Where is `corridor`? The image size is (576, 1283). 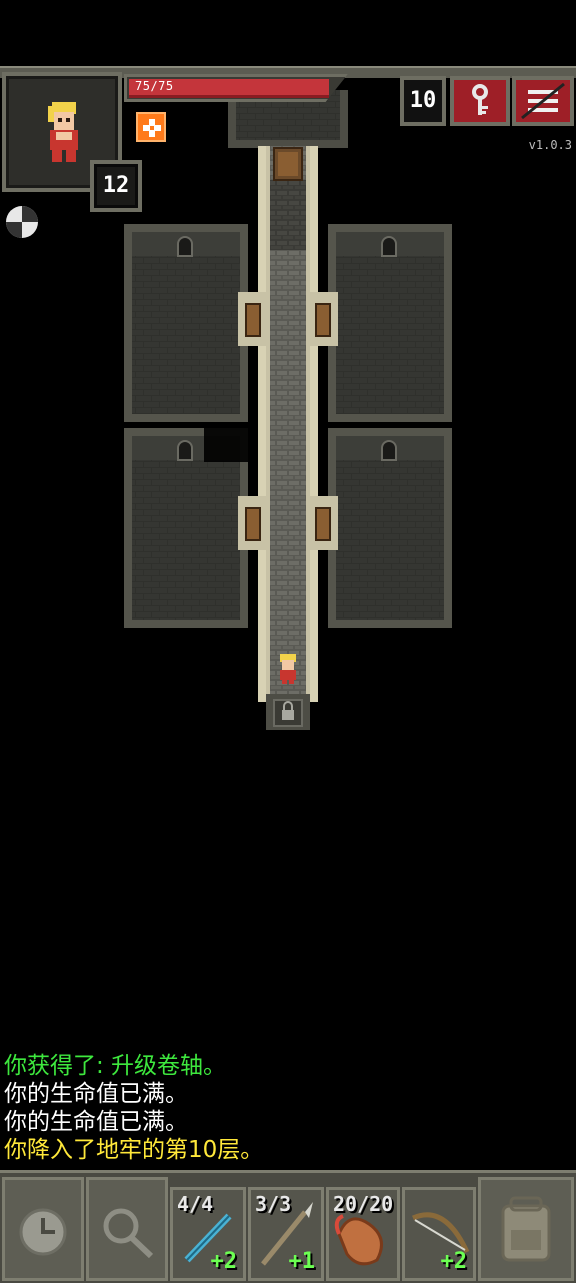 corridor is located at coordinates (288, 424).